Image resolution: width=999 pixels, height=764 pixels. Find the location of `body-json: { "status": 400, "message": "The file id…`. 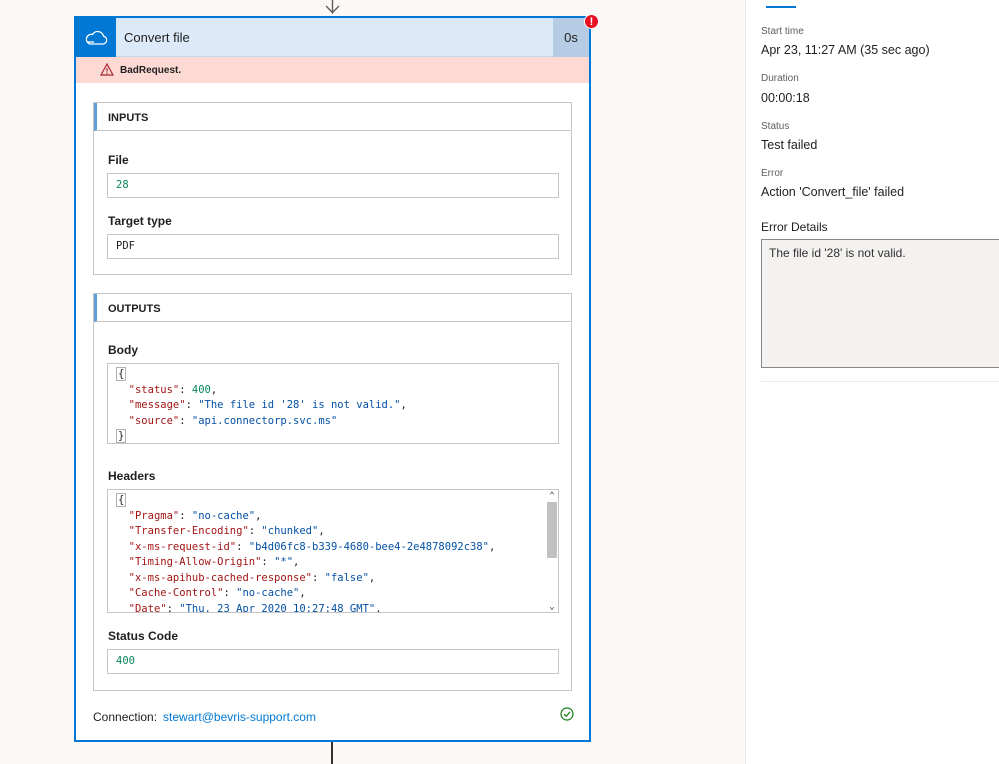

body-json: { "status": 400, "message": "The file id… is located at coordinates (333, 403).